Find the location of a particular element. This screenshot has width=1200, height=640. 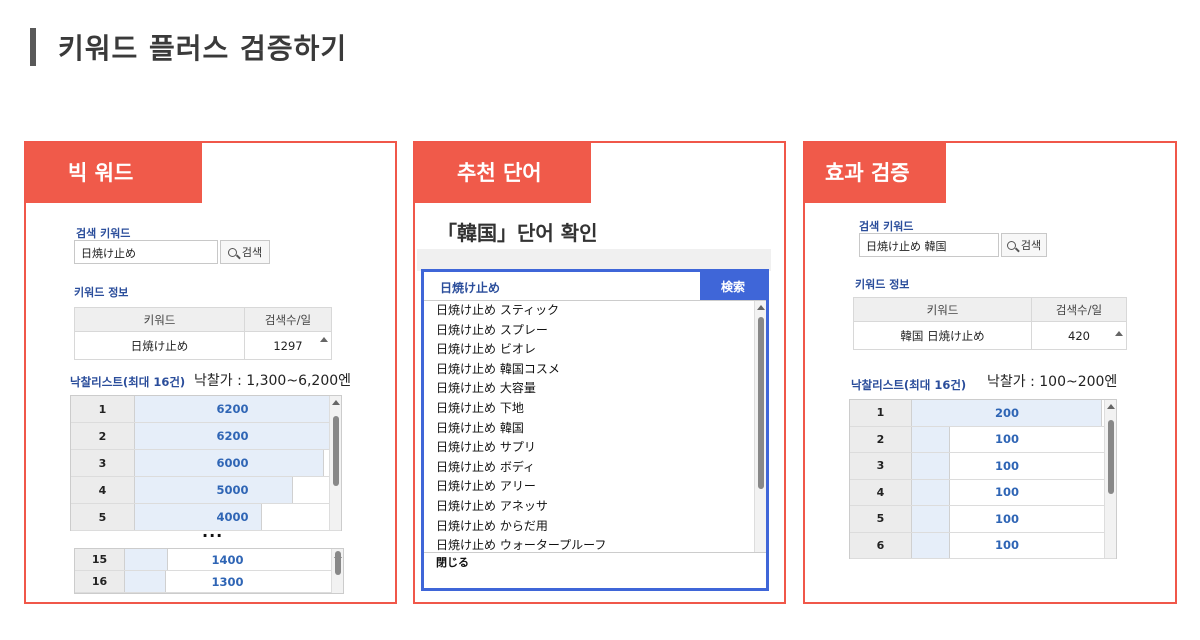

bid-list: 1 6200 2 6200 3 6000 4 5000 5 4000 is located at coordinates (206, 463).